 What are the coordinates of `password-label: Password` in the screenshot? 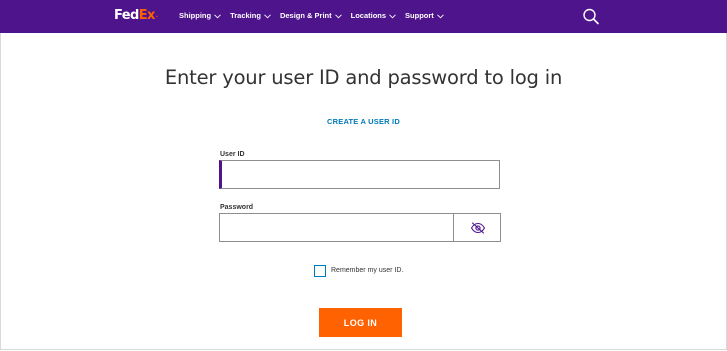 It's located at (237, 207).